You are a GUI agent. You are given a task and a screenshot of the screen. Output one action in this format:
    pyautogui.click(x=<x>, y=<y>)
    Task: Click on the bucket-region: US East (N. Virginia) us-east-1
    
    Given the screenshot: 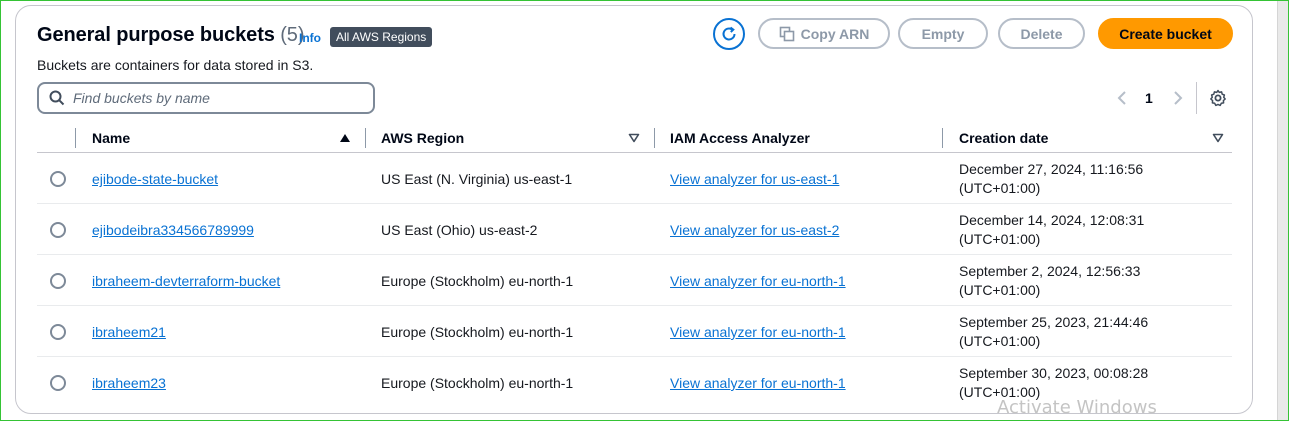 What is the action you would take?
    pyautogui.click(x=477, y=179)
    